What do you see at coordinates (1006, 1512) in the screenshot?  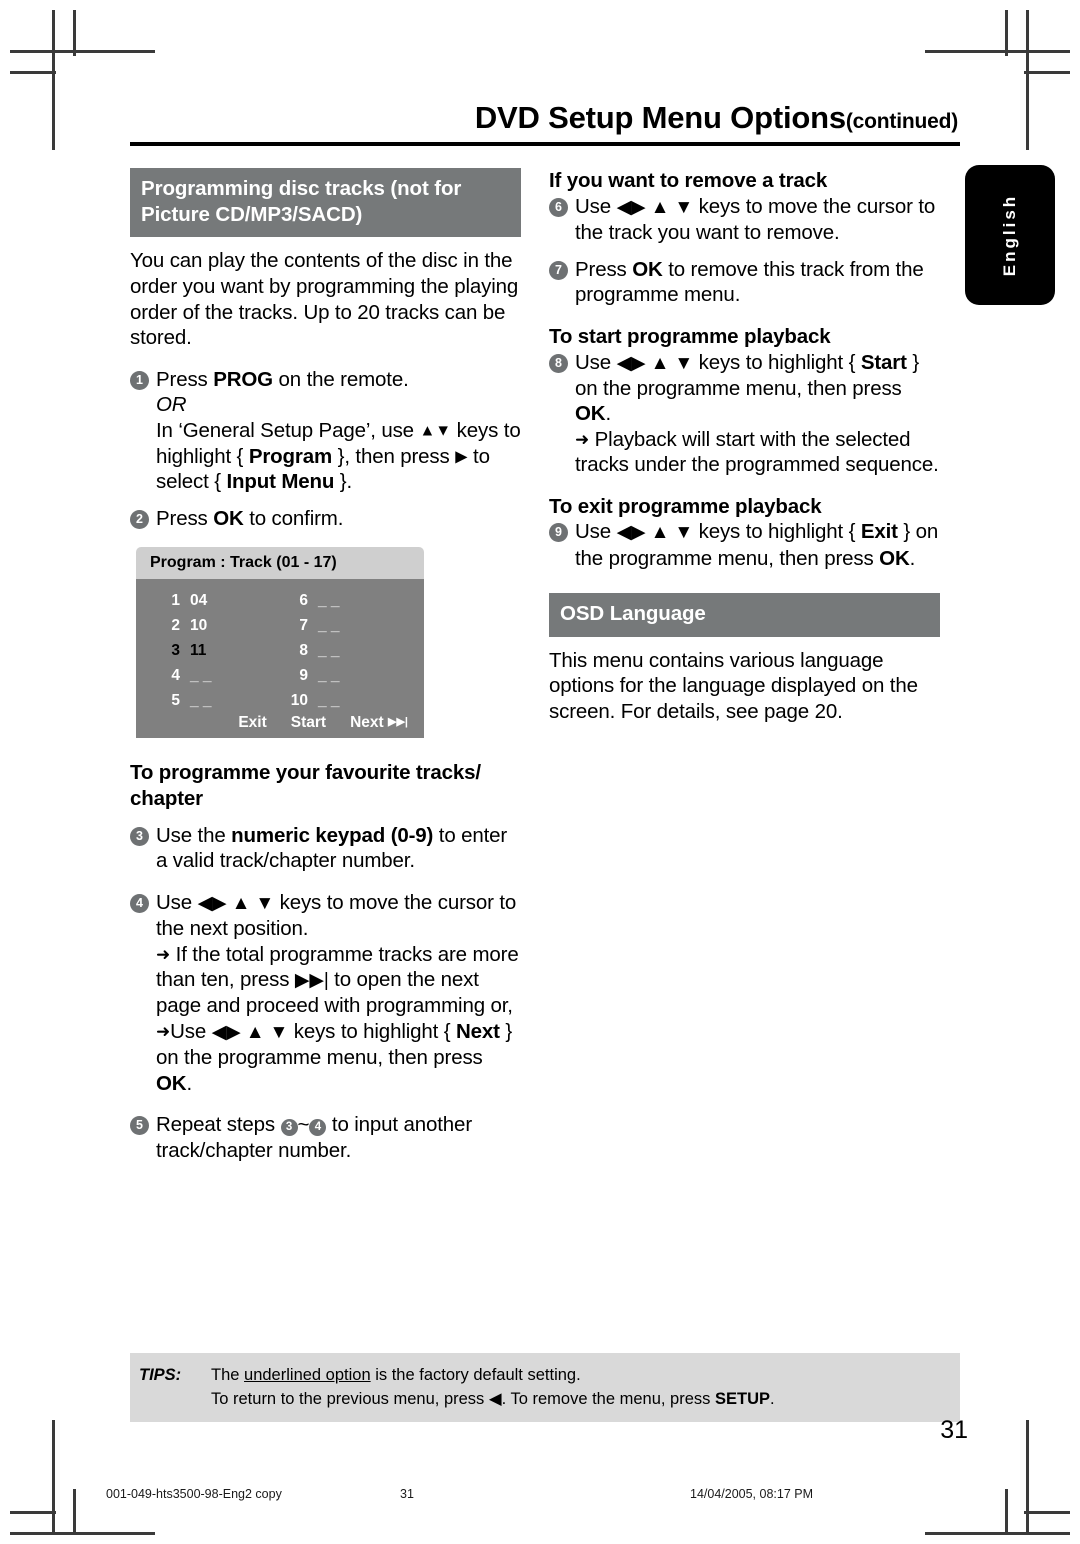 I see `crop-mark-bottom-right-outer-vertical` at bounding box center [1006, 1512].